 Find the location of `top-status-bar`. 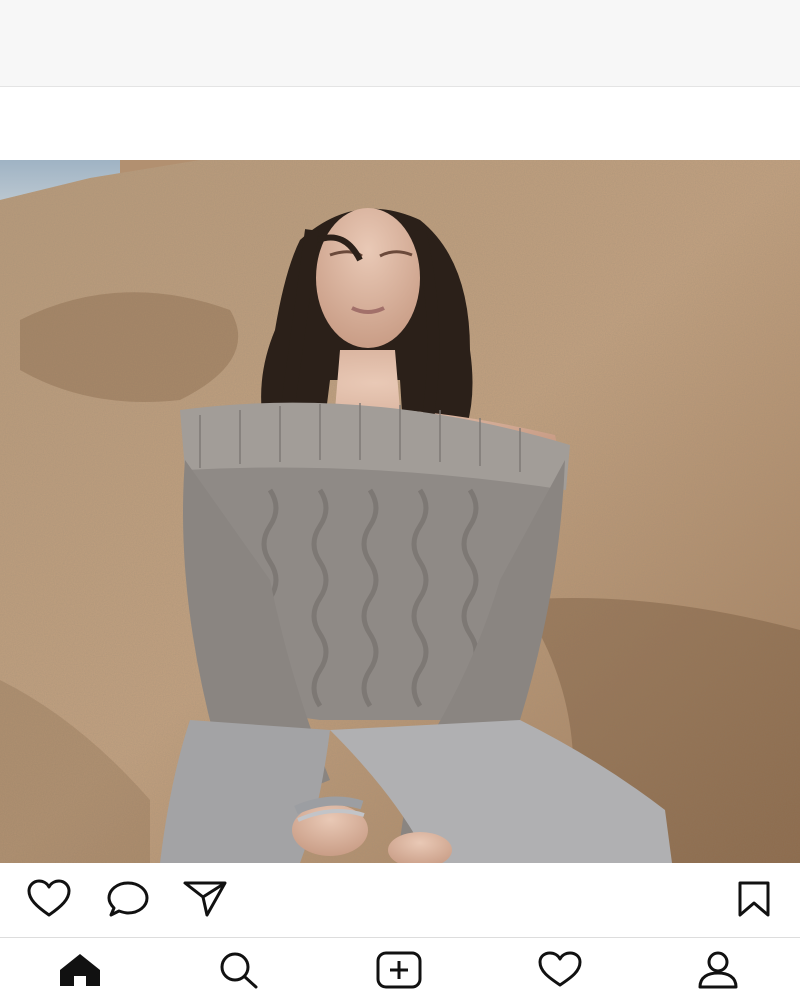

top-status-bar is located at coordinates (400, 43).